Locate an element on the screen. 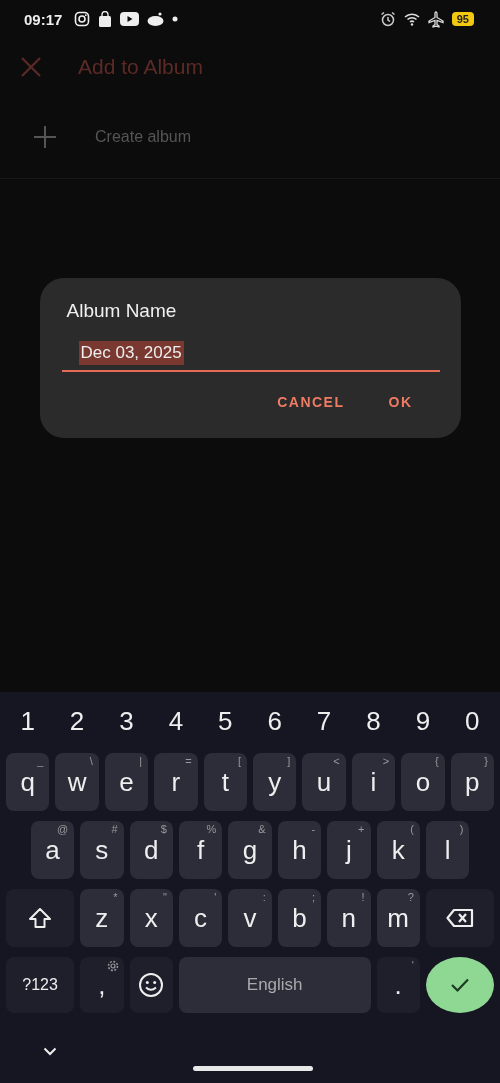  clock: 09:17 is located at coordinates (43, 19).